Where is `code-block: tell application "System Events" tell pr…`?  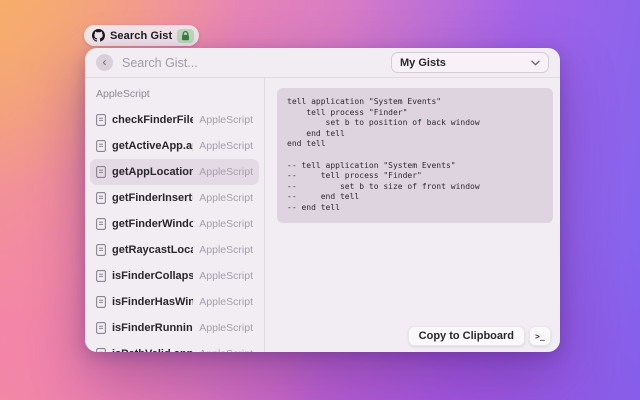
code-block: tell application "System Events" tell pr… is located at coordinates (415, 155).